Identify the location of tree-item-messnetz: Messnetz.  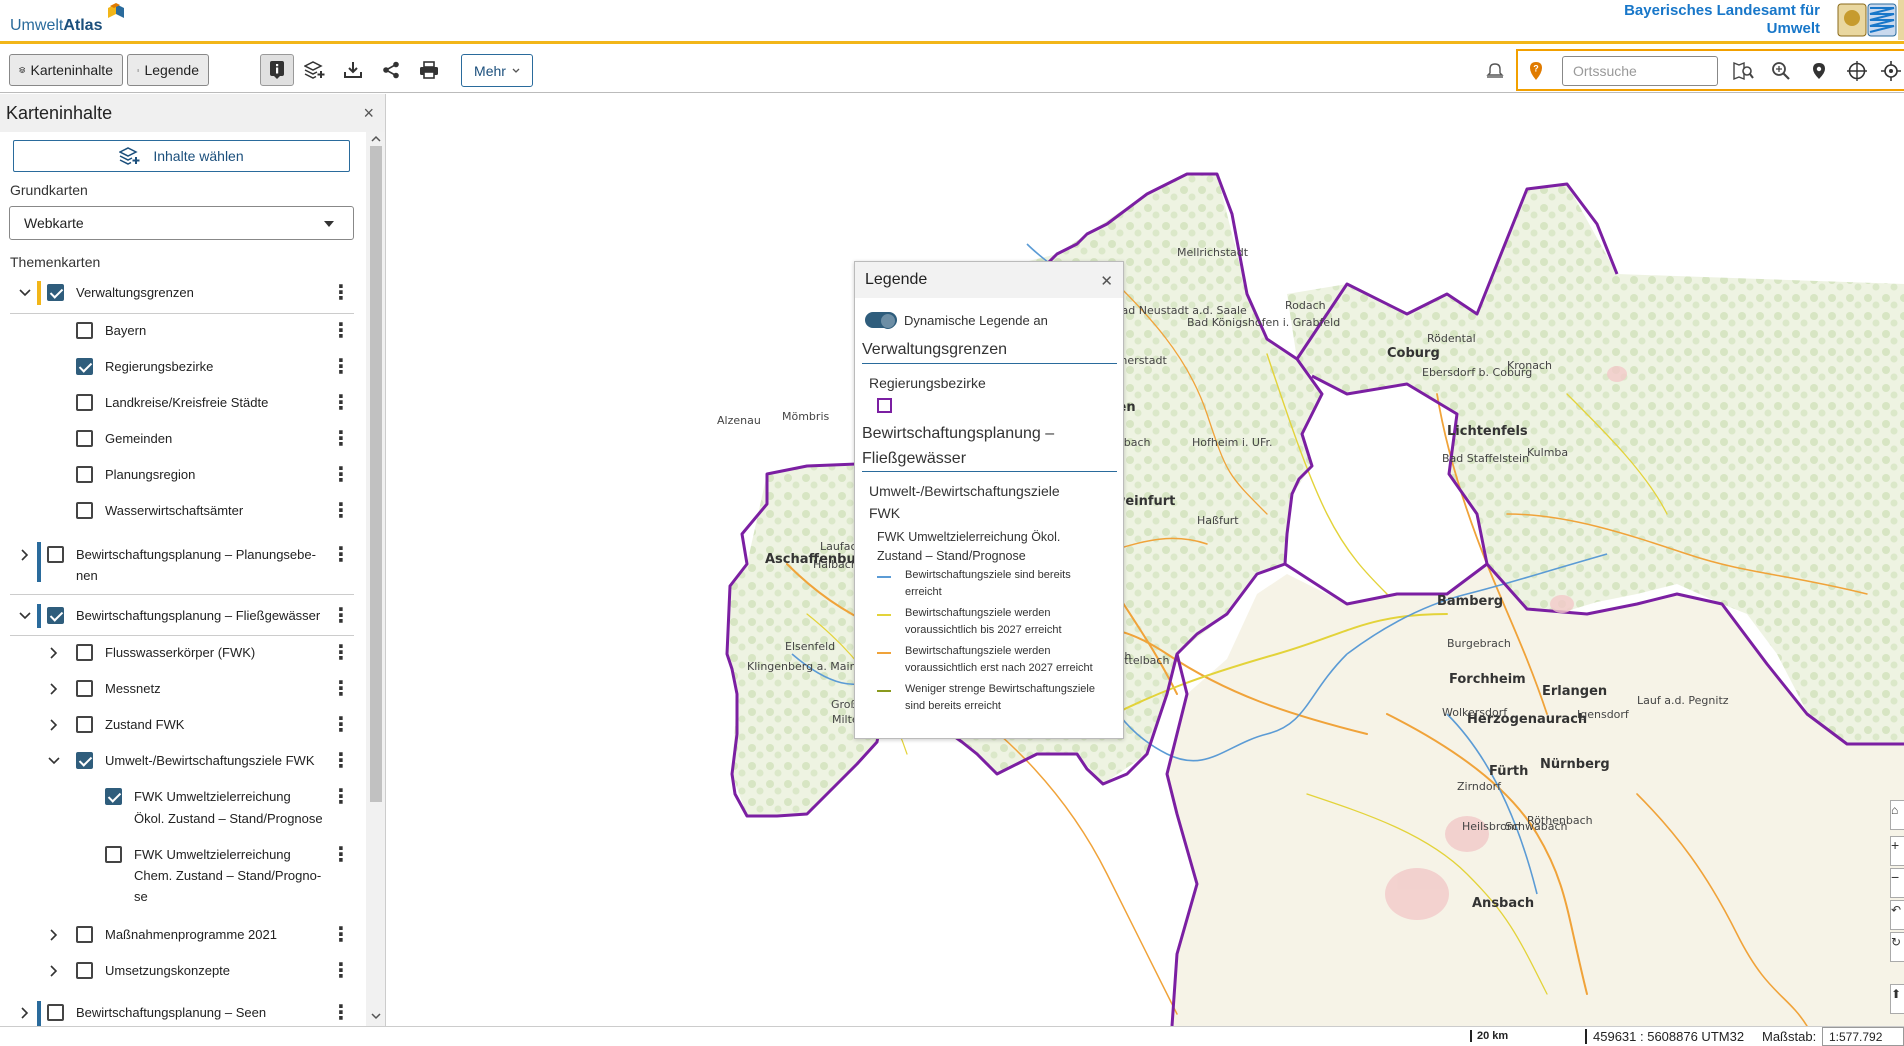
(178, 689).